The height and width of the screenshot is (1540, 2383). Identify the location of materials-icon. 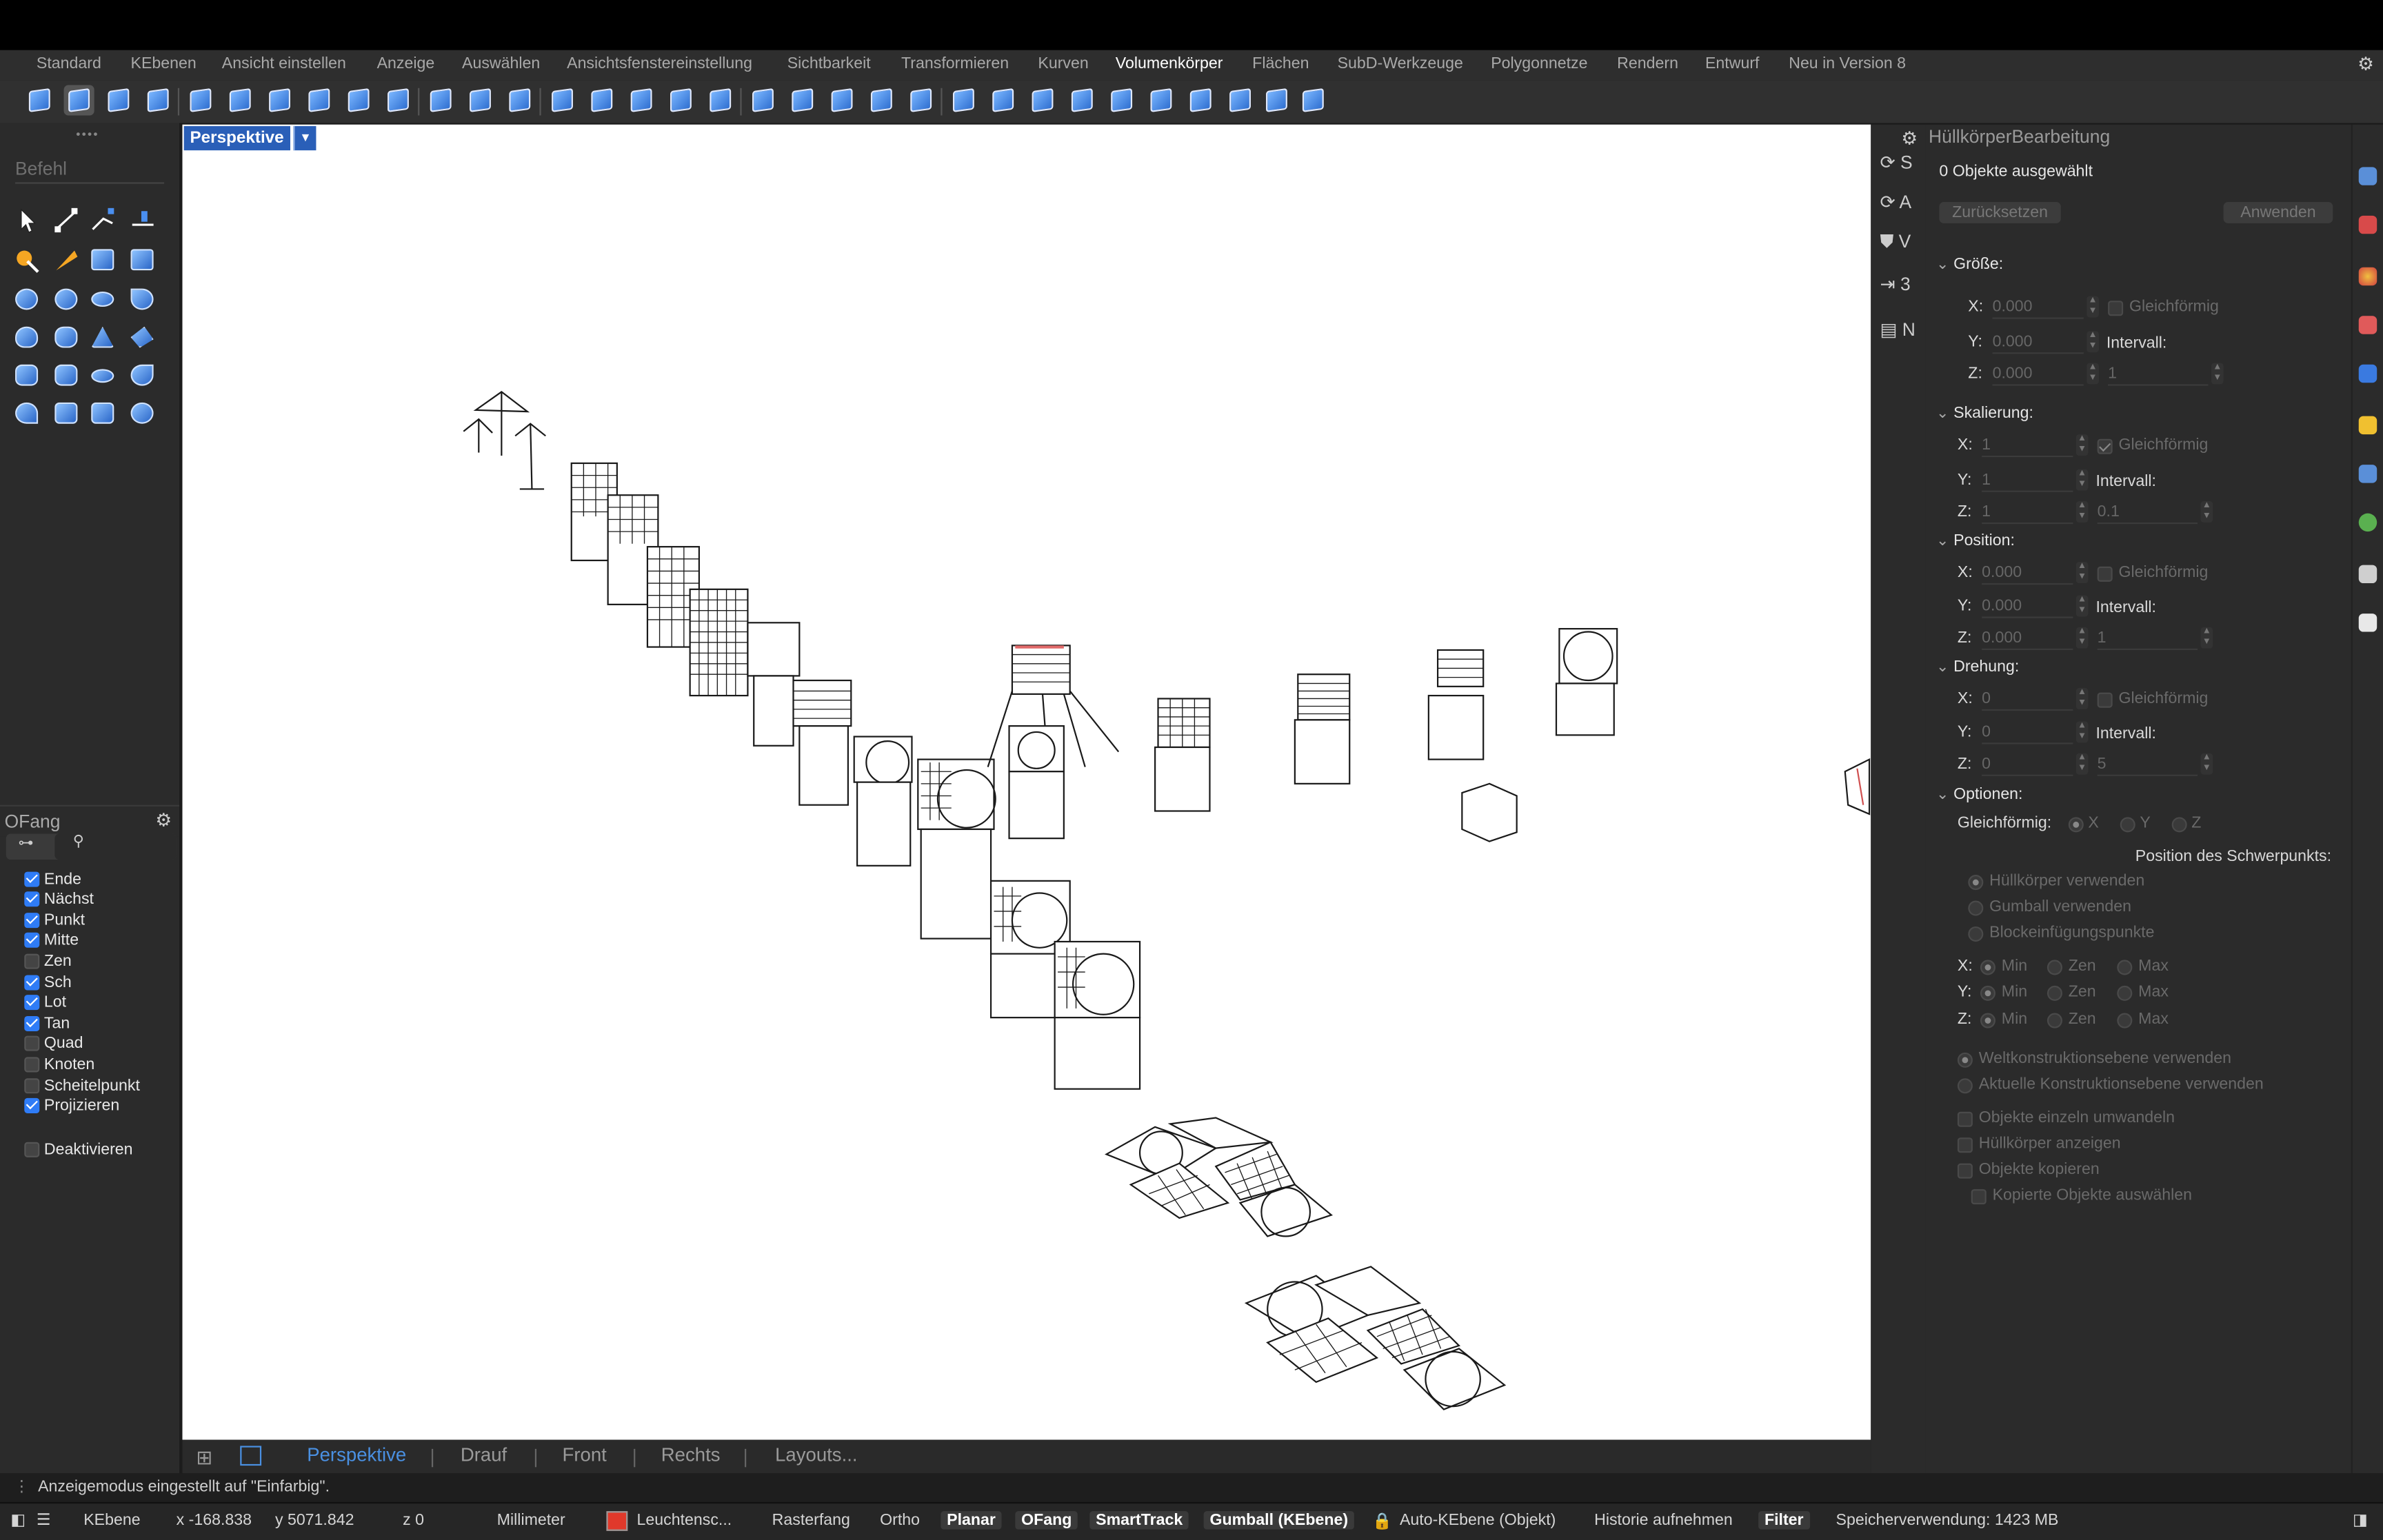
(2367, 277).